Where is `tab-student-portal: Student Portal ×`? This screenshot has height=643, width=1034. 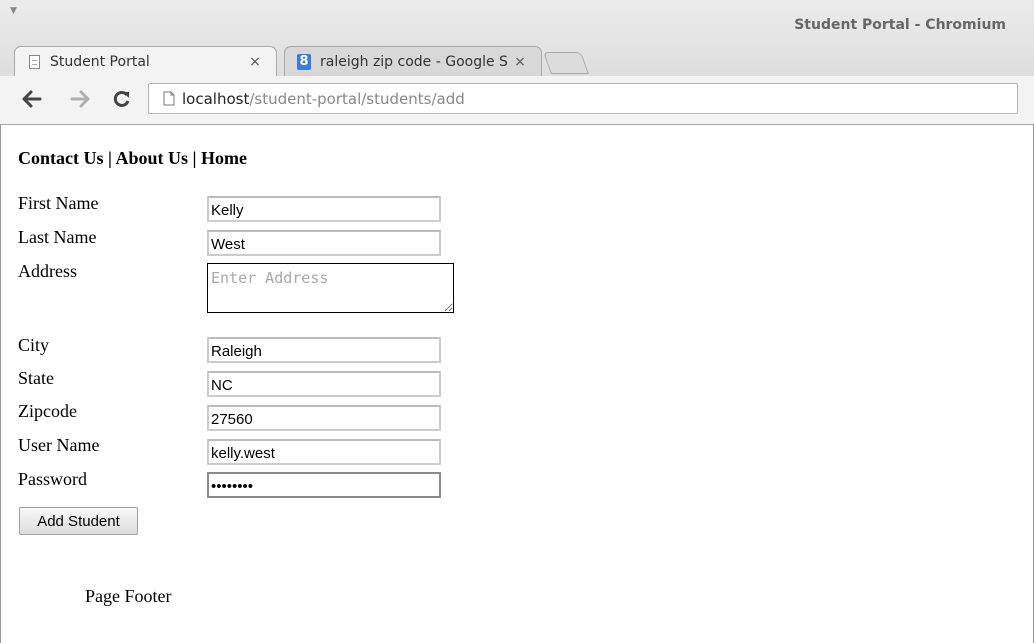
tab-student-portal: Student Portal × is located at coordinates (145, 61).